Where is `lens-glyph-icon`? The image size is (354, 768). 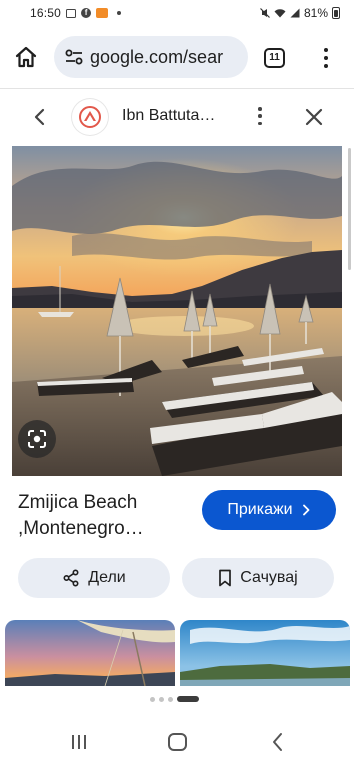 lens-glyph-icon is located at coordinates (37, 439).